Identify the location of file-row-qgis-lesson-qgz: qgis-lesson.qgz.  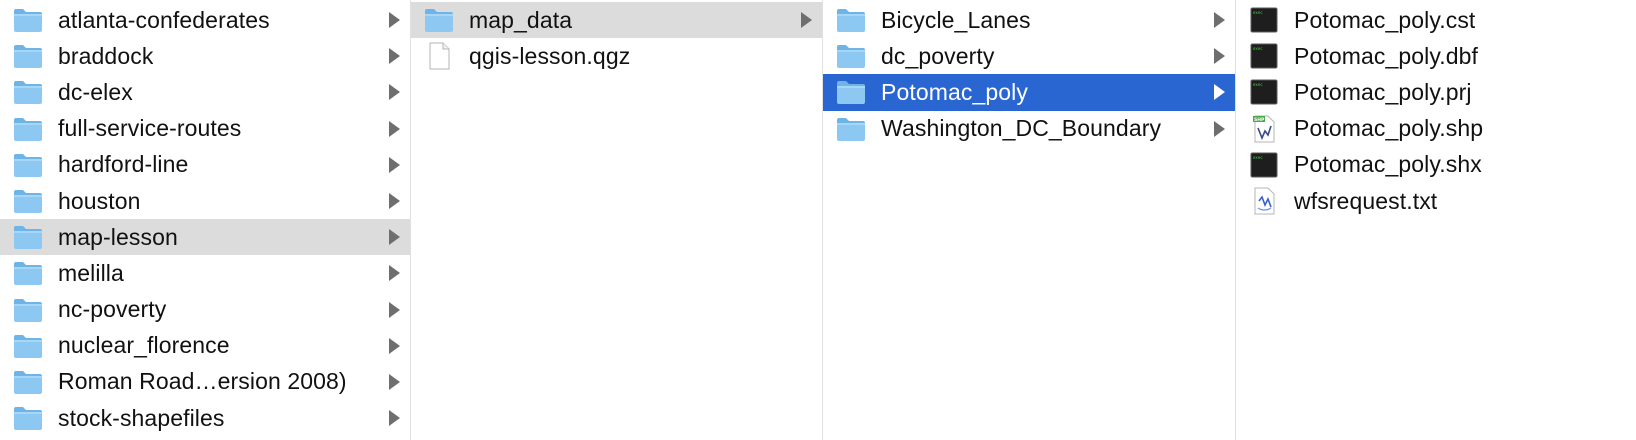
(616, 56).